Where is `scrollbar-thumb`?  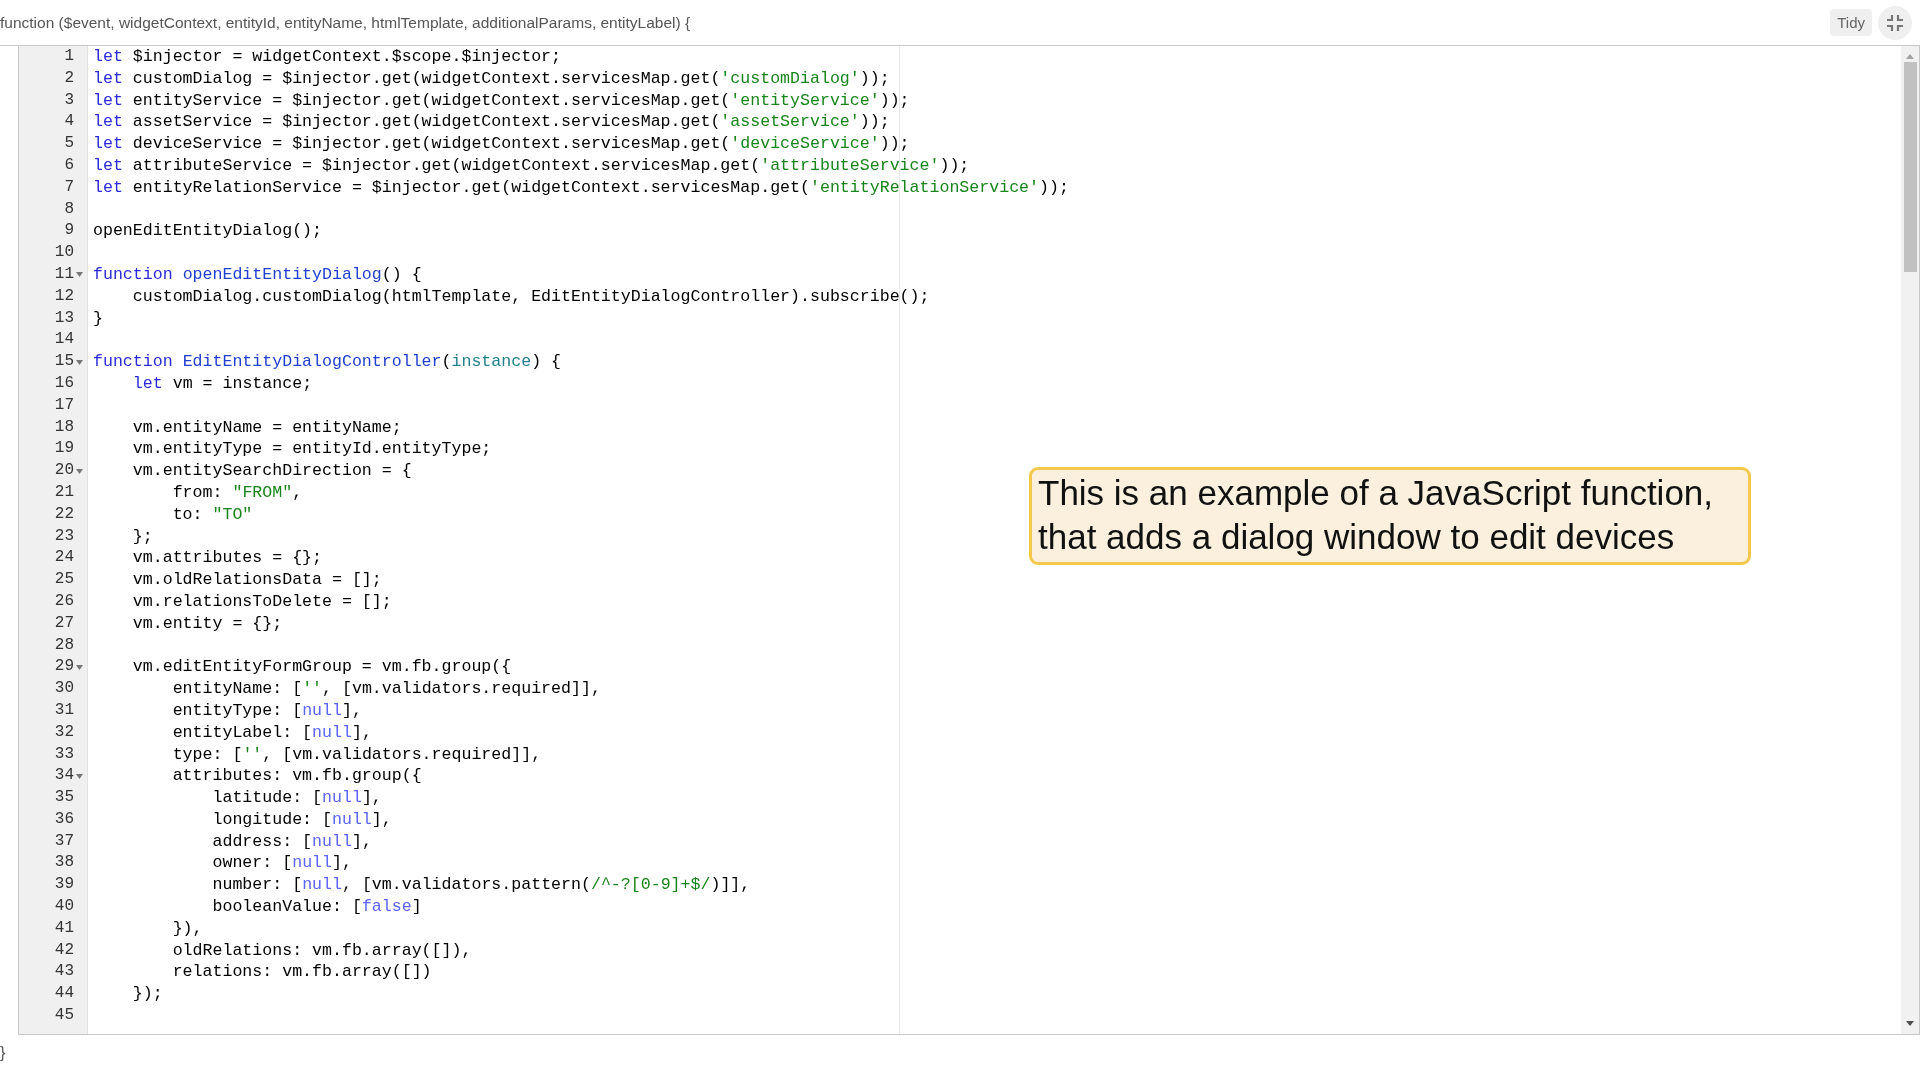 scrollbar-thumb is located at coordinates (1910, 167).